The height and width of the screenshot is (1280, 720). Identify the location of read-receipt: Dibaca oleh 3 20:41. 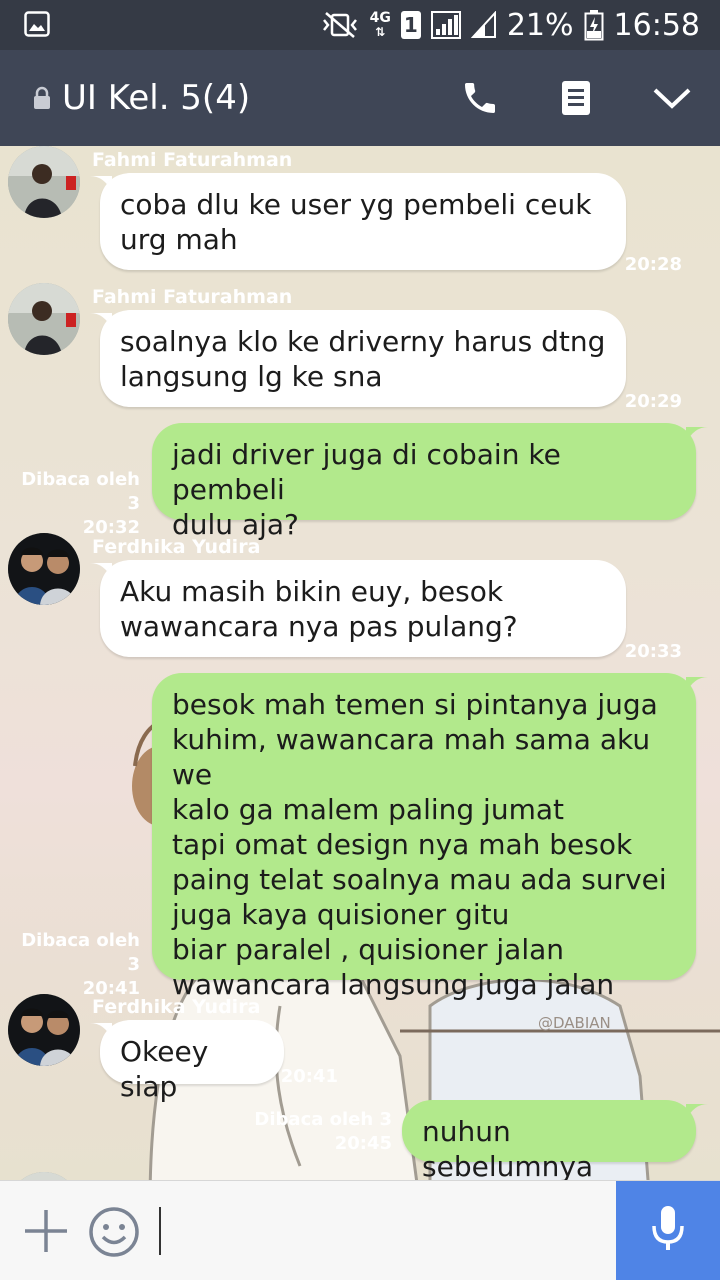
(75, 965).